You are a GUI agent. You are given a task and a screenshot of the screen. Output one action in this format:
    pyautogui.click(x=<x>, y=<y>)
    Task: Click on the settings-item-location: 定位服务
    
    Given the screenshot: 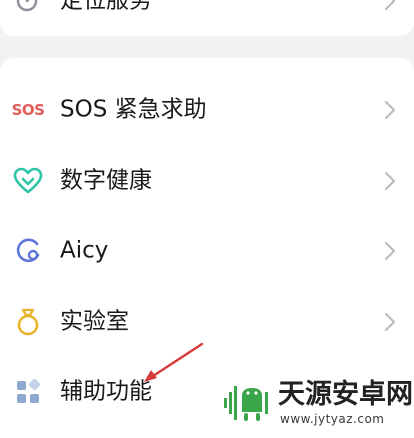 What is the action you would take?
    pyautogui.click(x=207, y=18)
    